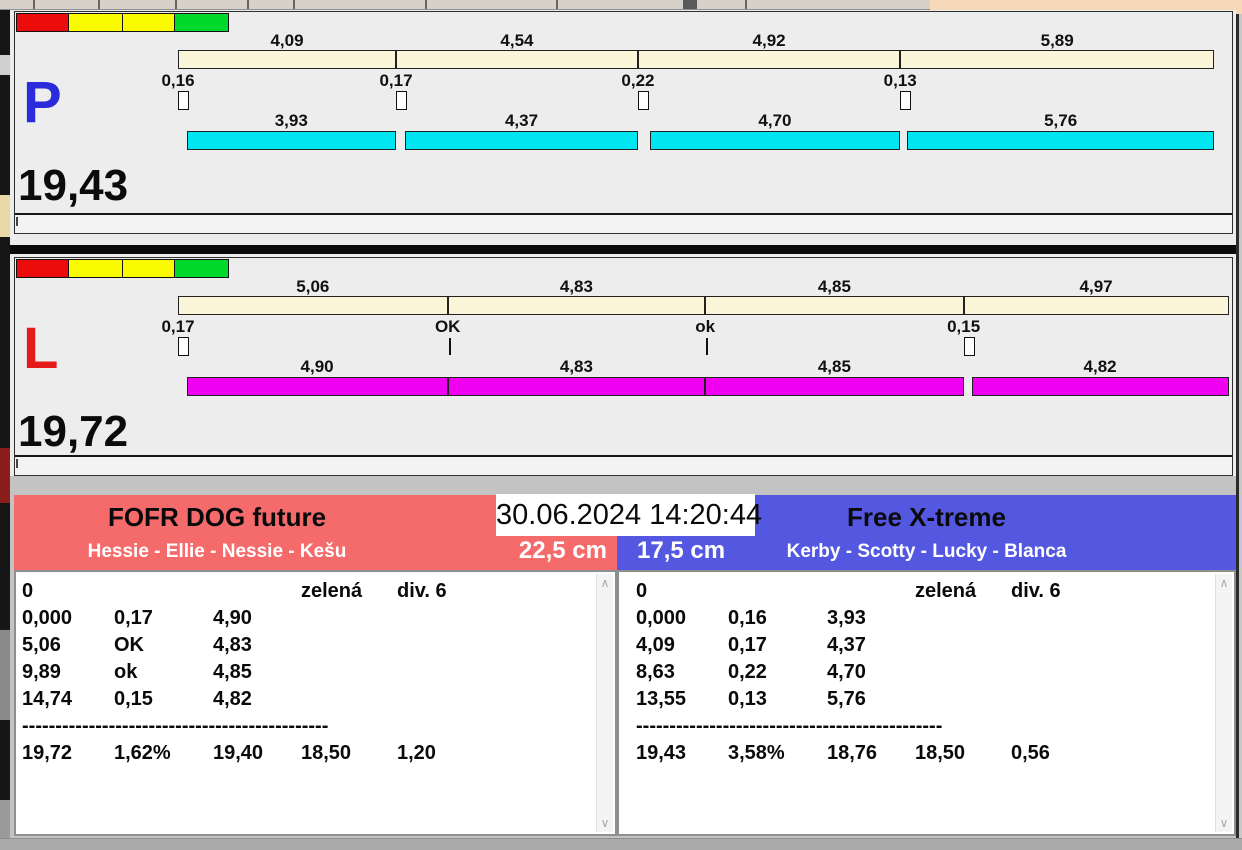 This screenshot has height=850, width=1242. Describe the element at coordinates (925, 755) in the screenshot. I see `totals-row: 19,43 3,58% 18,76 18,50 0,56` at that location.